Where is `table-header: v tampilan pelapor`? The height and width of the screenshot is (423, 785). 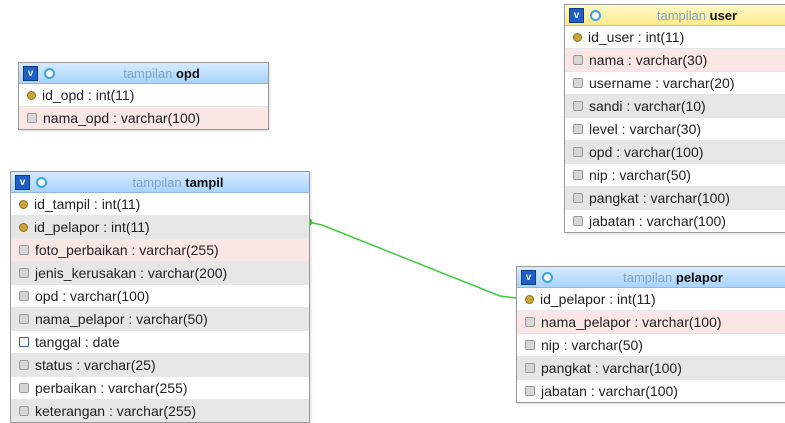
table-header: v tampilan pelapor is located at coordinates (651, 277).